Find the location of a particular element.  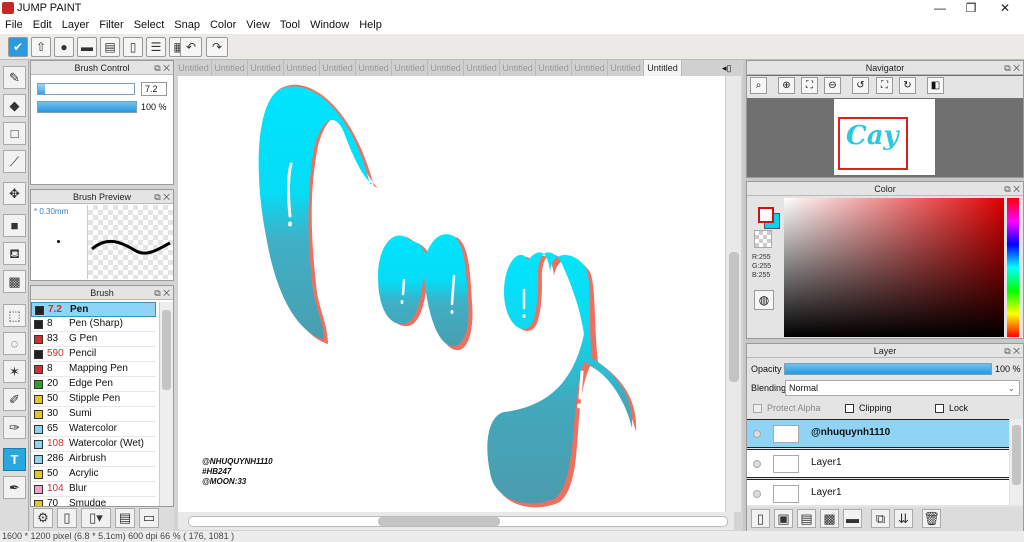

text-tool-icon: T is located at coordinates (14, 459).